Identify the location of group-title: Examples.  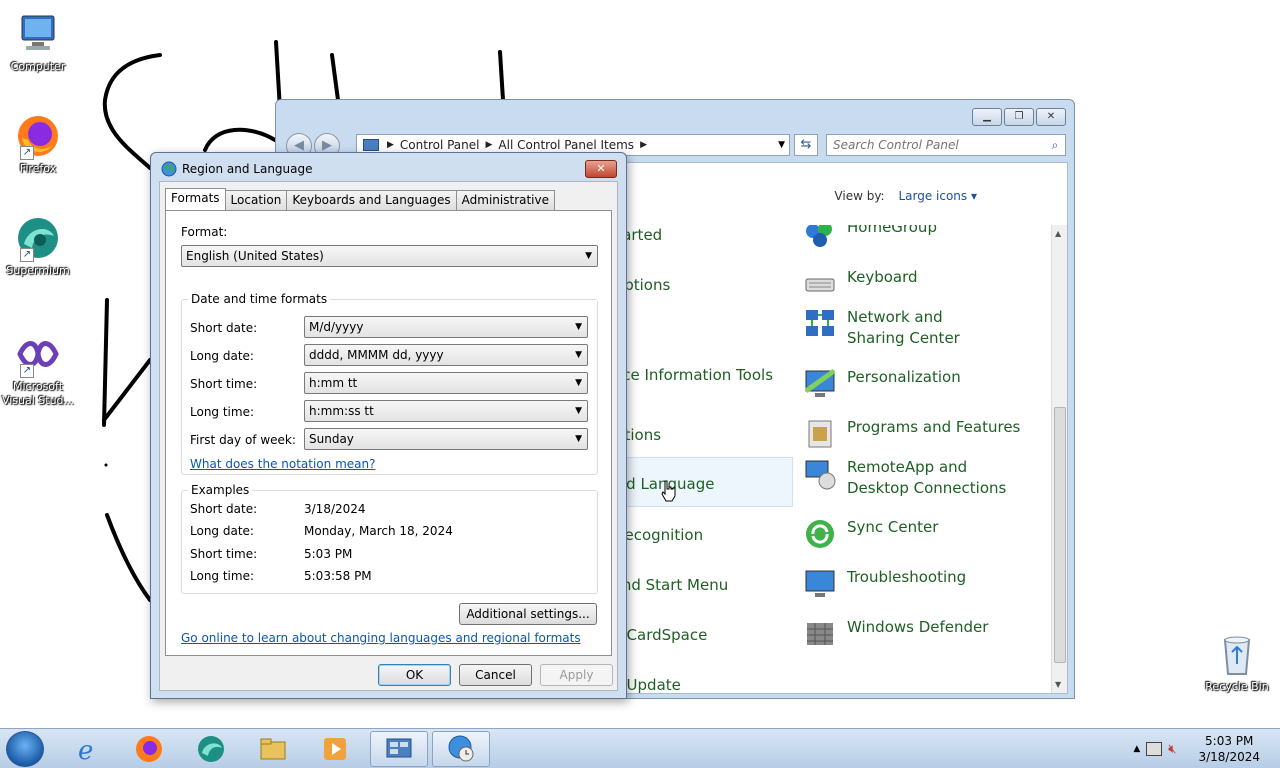
(220, 490).